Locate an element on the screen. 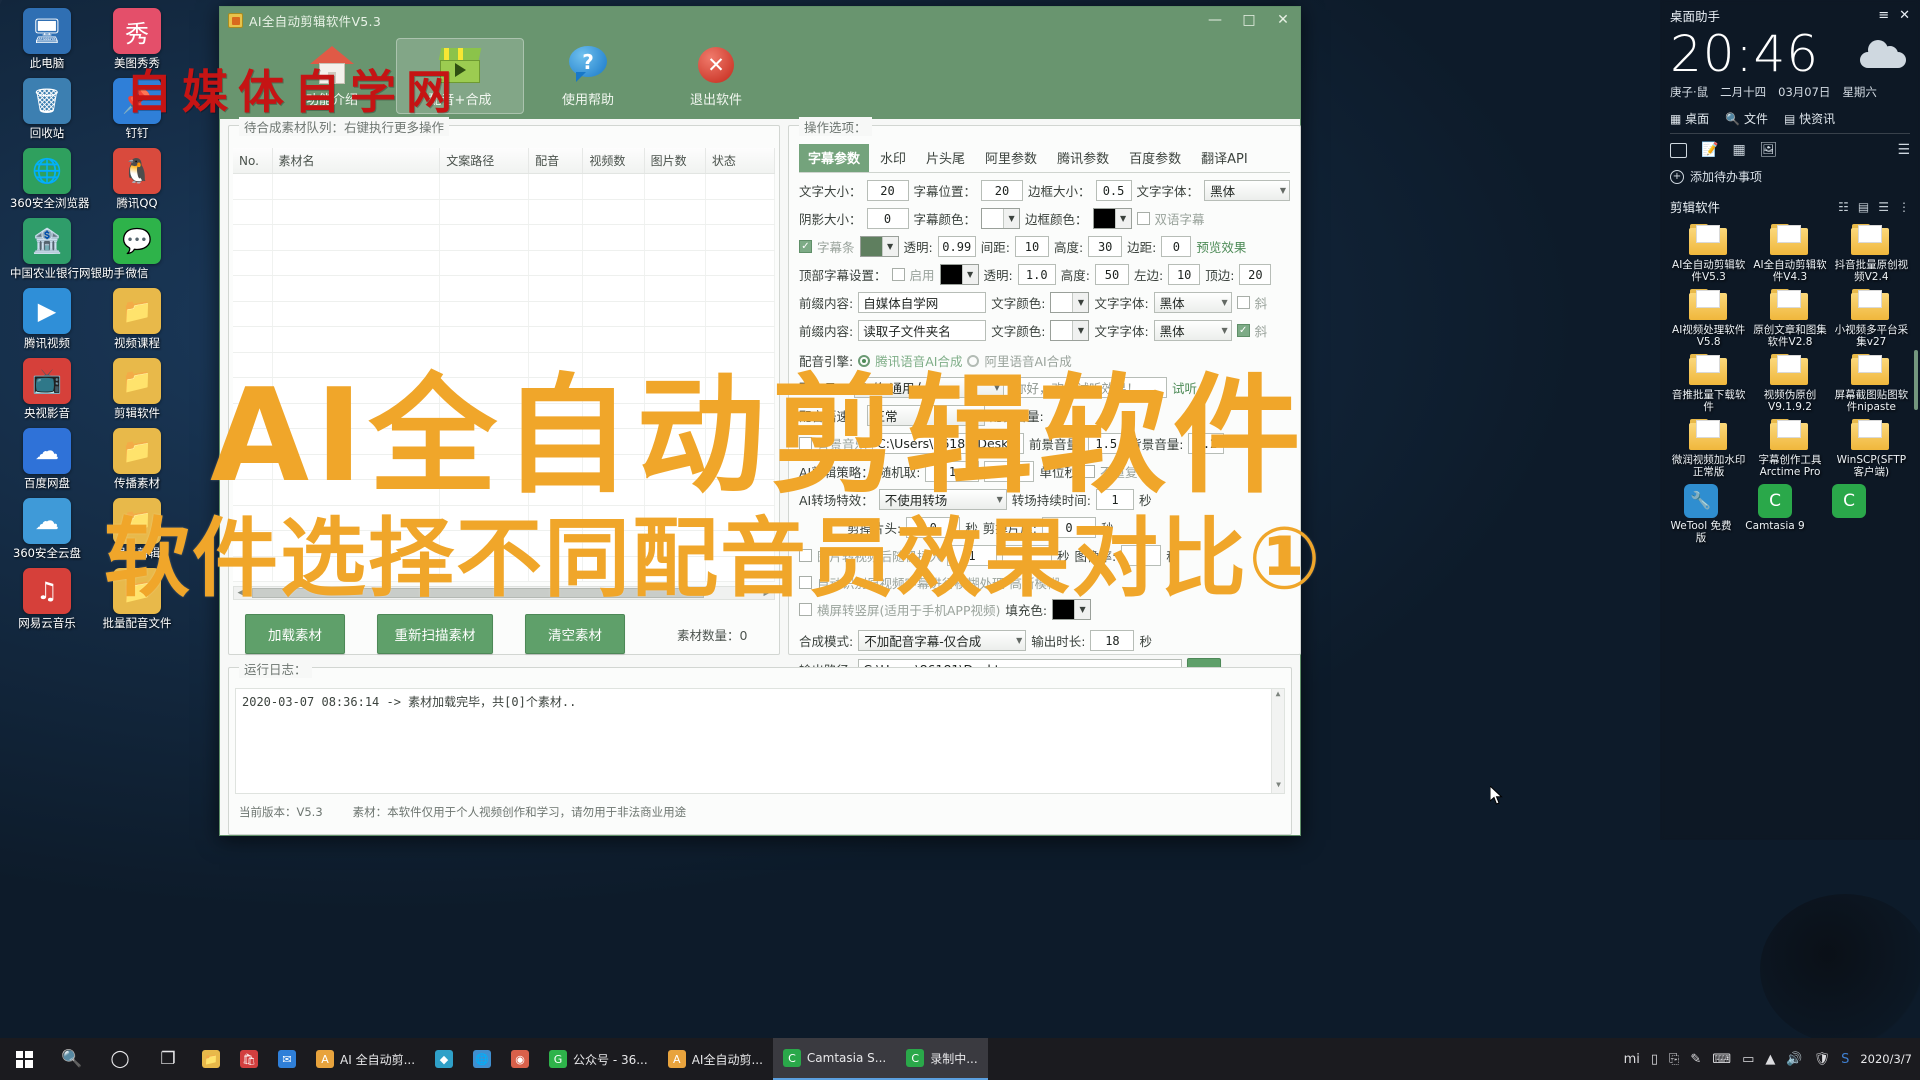 The width and height of the screenshot is (1920, 1080). tray-clock: 2020/3/7 is located at coordinates (1886, 1059).